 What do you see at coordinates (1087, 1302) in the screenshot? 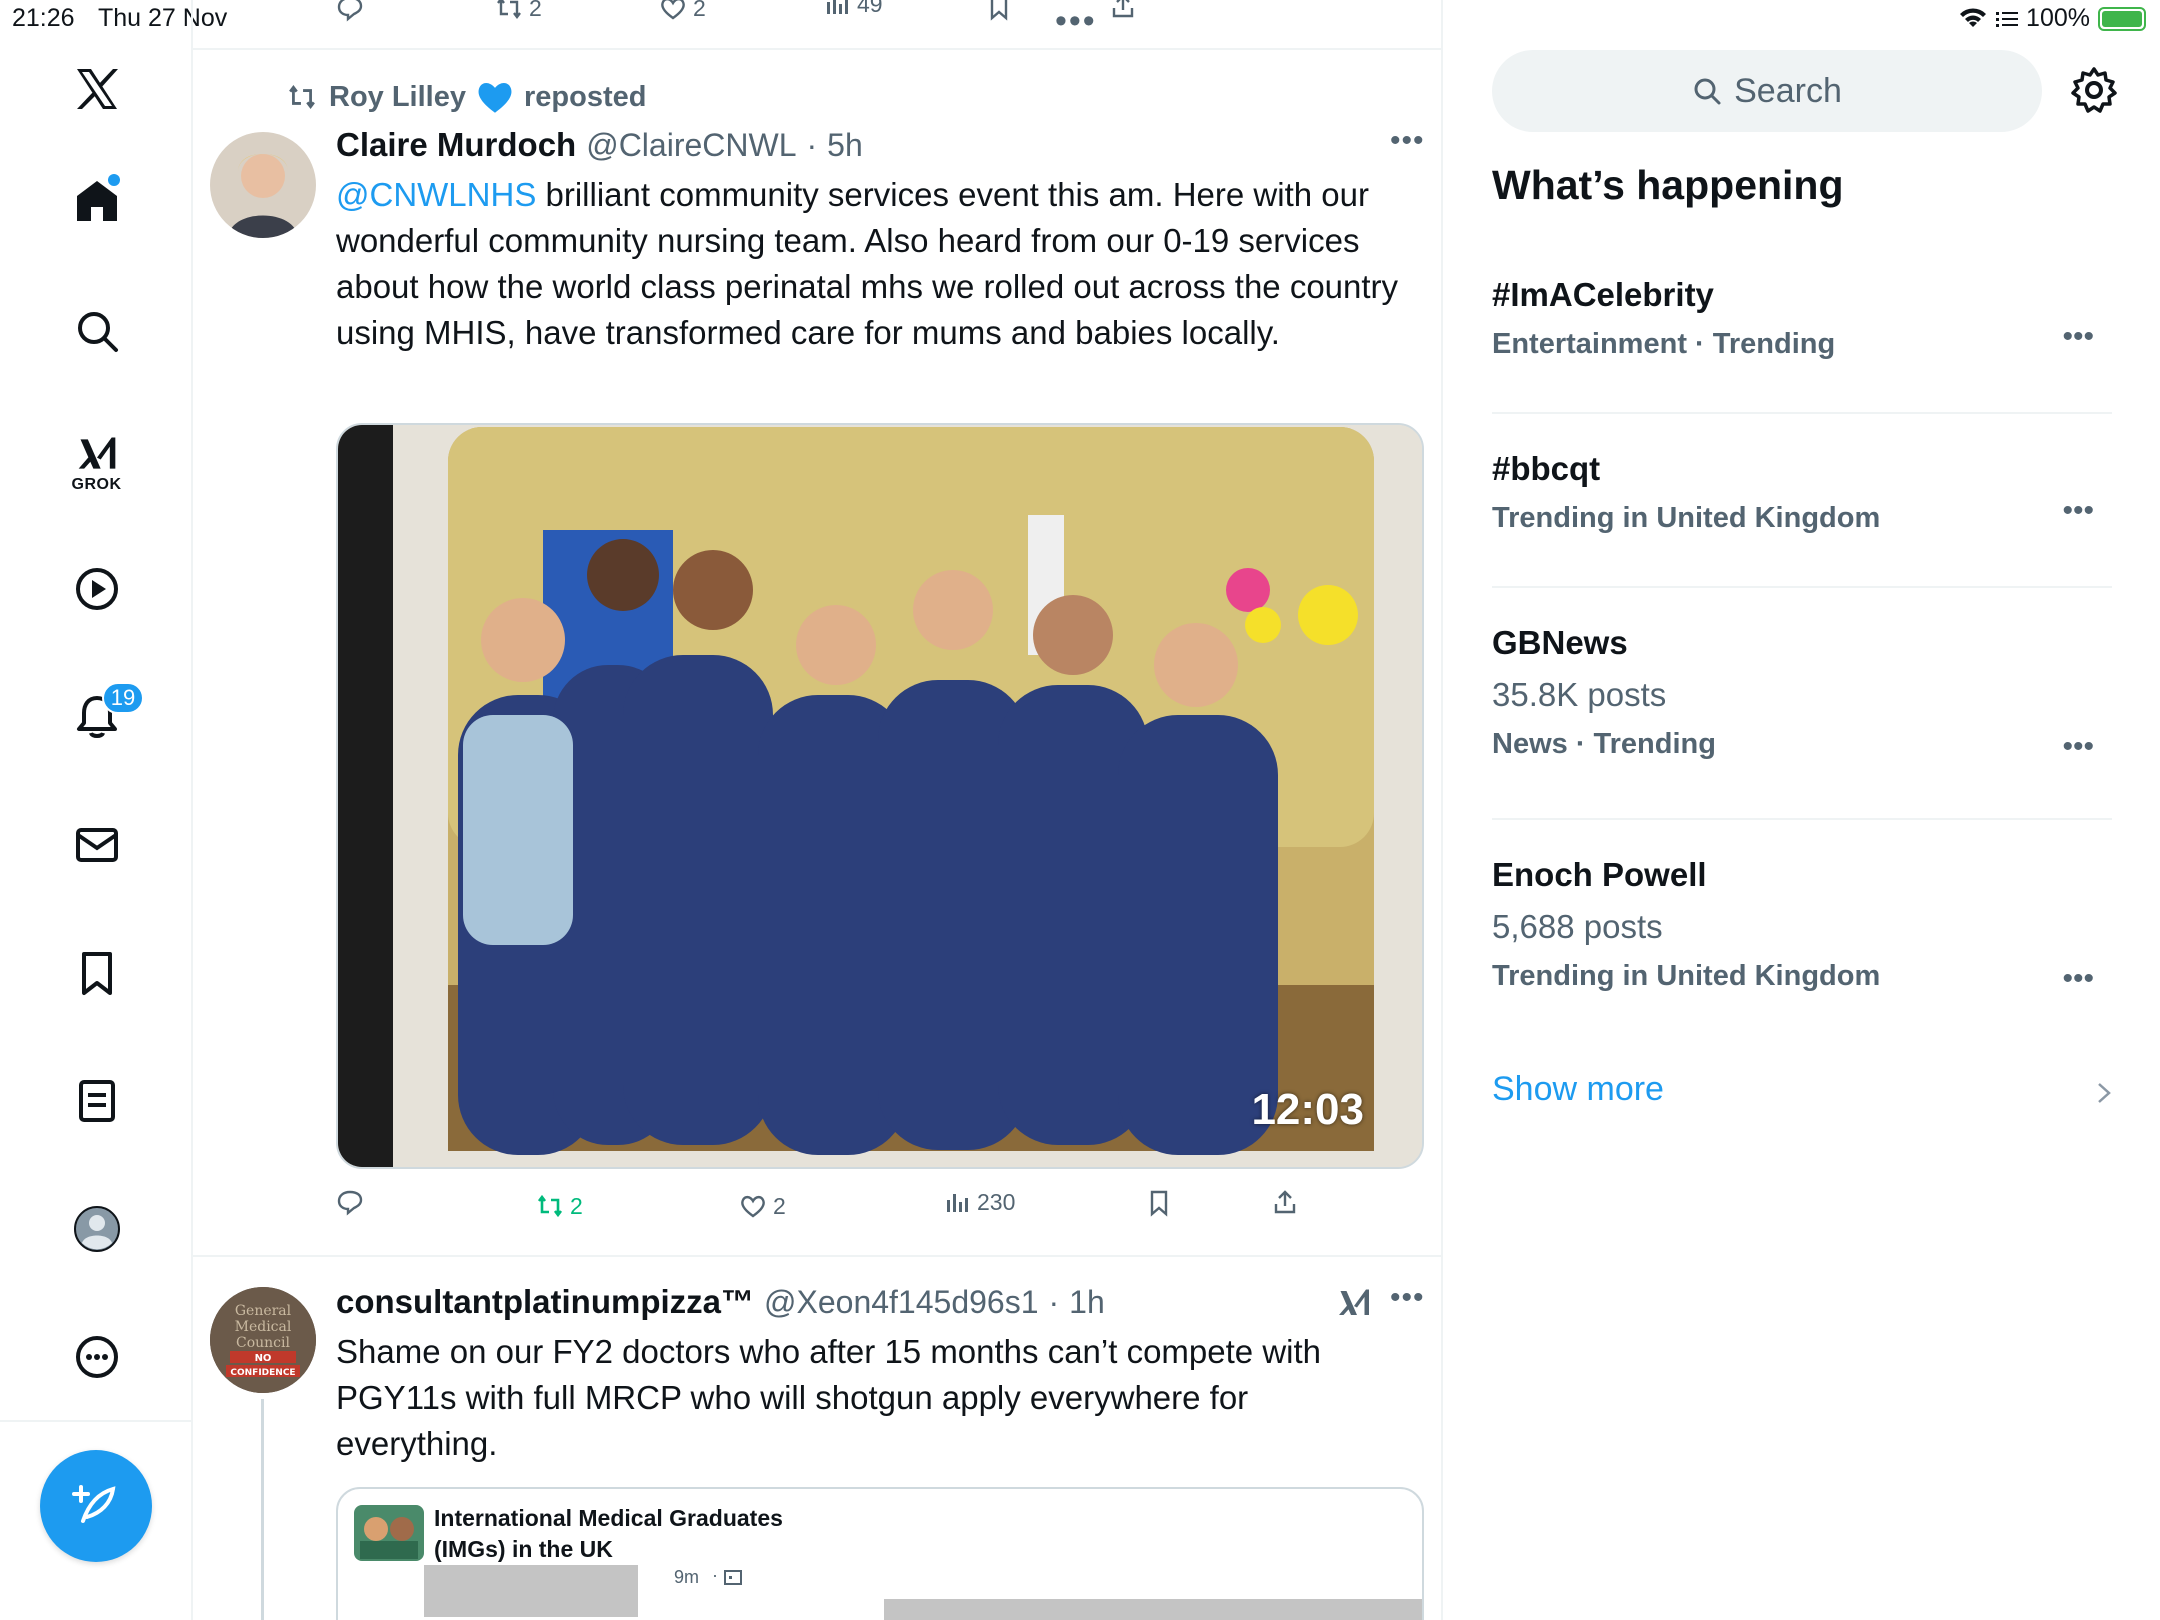
I see `tweet-time: 1h` at bounding box center [1087, 1302].